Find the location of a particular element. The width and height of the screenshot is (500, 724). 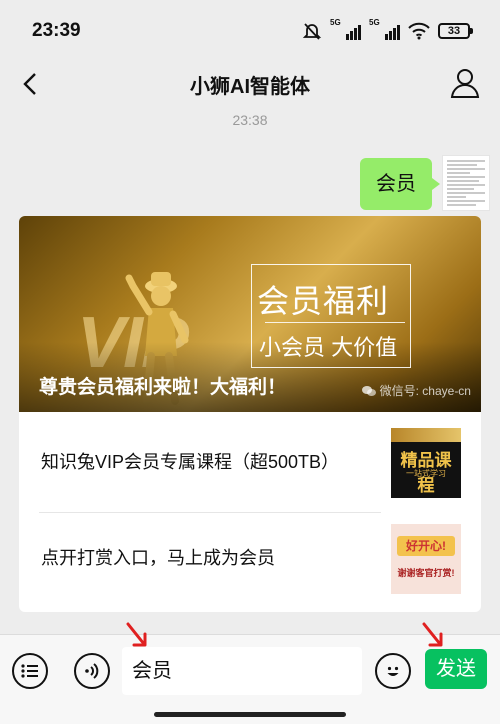

wifi-icon is located at coordinates (419, 31).